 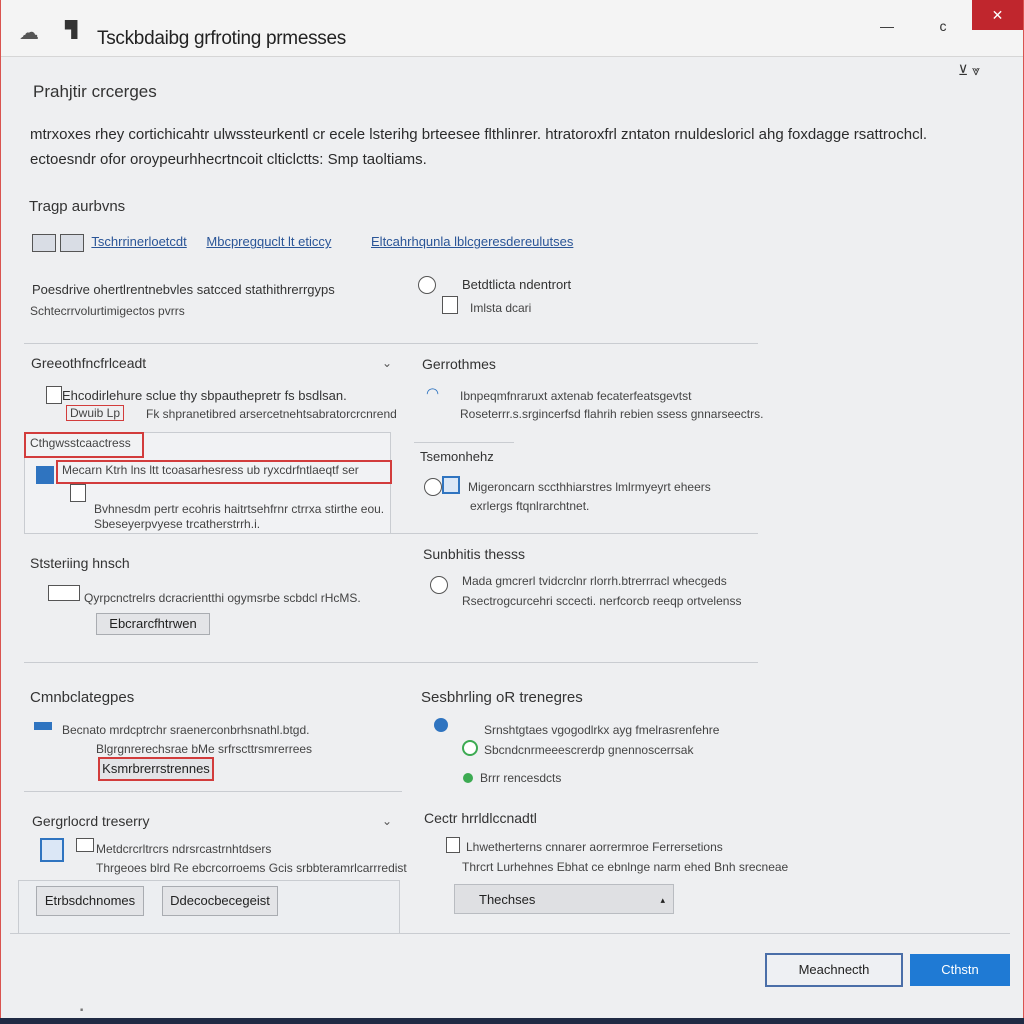 I want to click on group1-title: Greeothfncfrlceadt, so click(x=89, y=363).